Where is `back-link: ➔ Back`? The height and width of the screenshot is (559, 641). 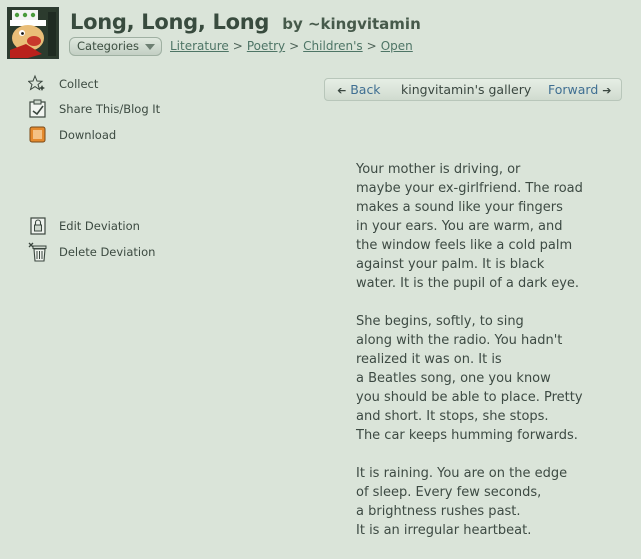
back-link: ➔ Back is located at coordinates (359, 90).